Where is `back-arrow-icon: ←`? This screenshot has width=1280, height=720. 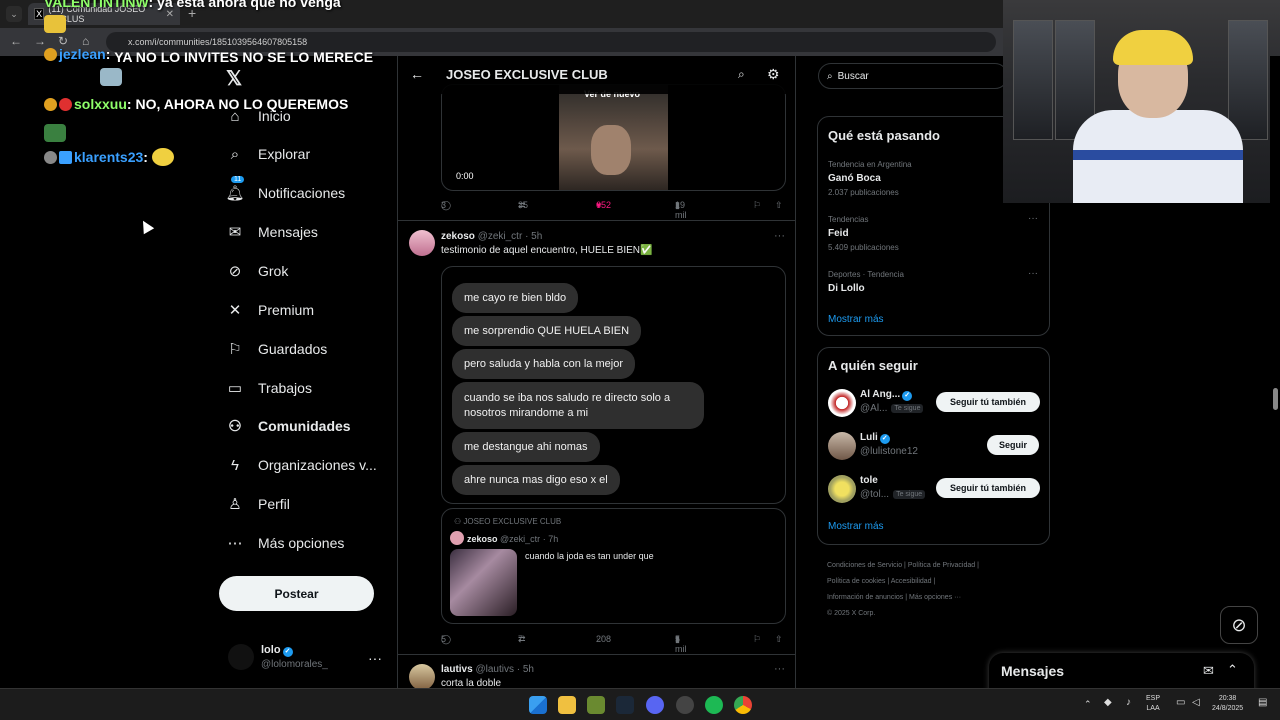
back-arrow-icon: ← is located at coordinates (417, 74).